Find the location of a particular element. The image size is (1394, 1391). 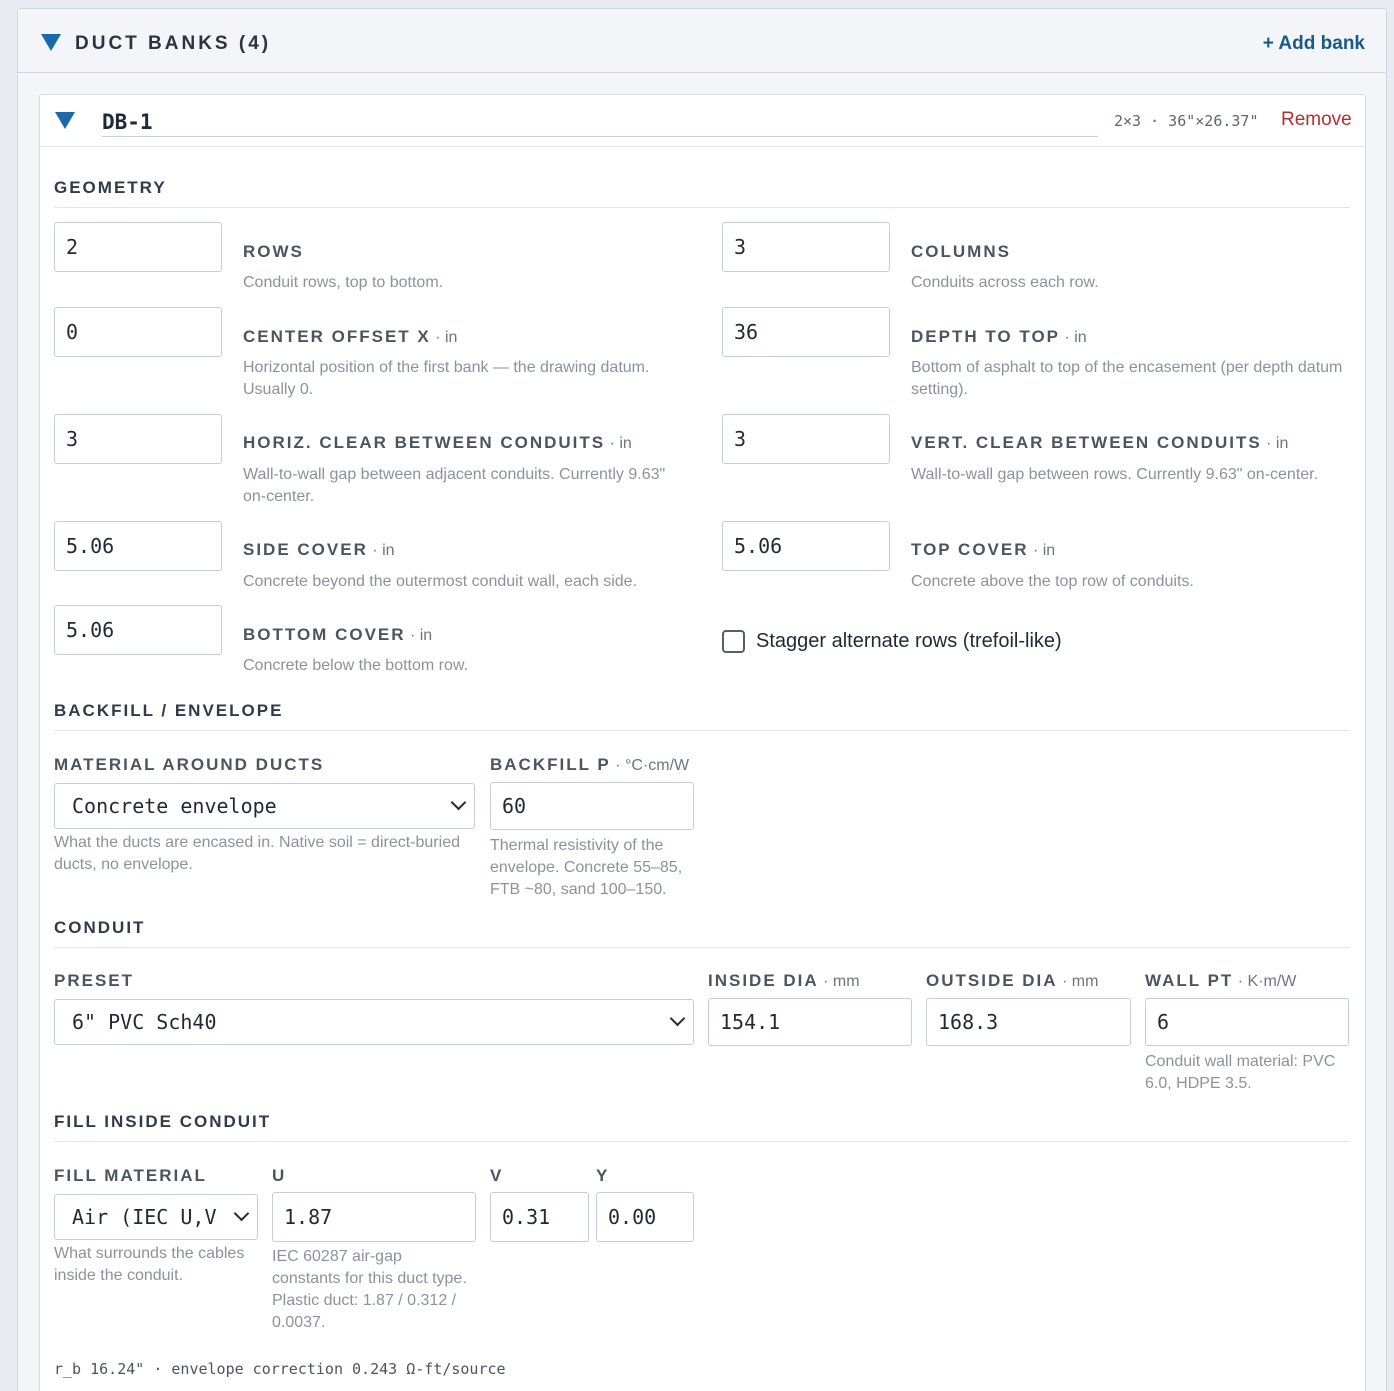

top-cover-label: TOP COVER · in is located at coordinates (983, 549).